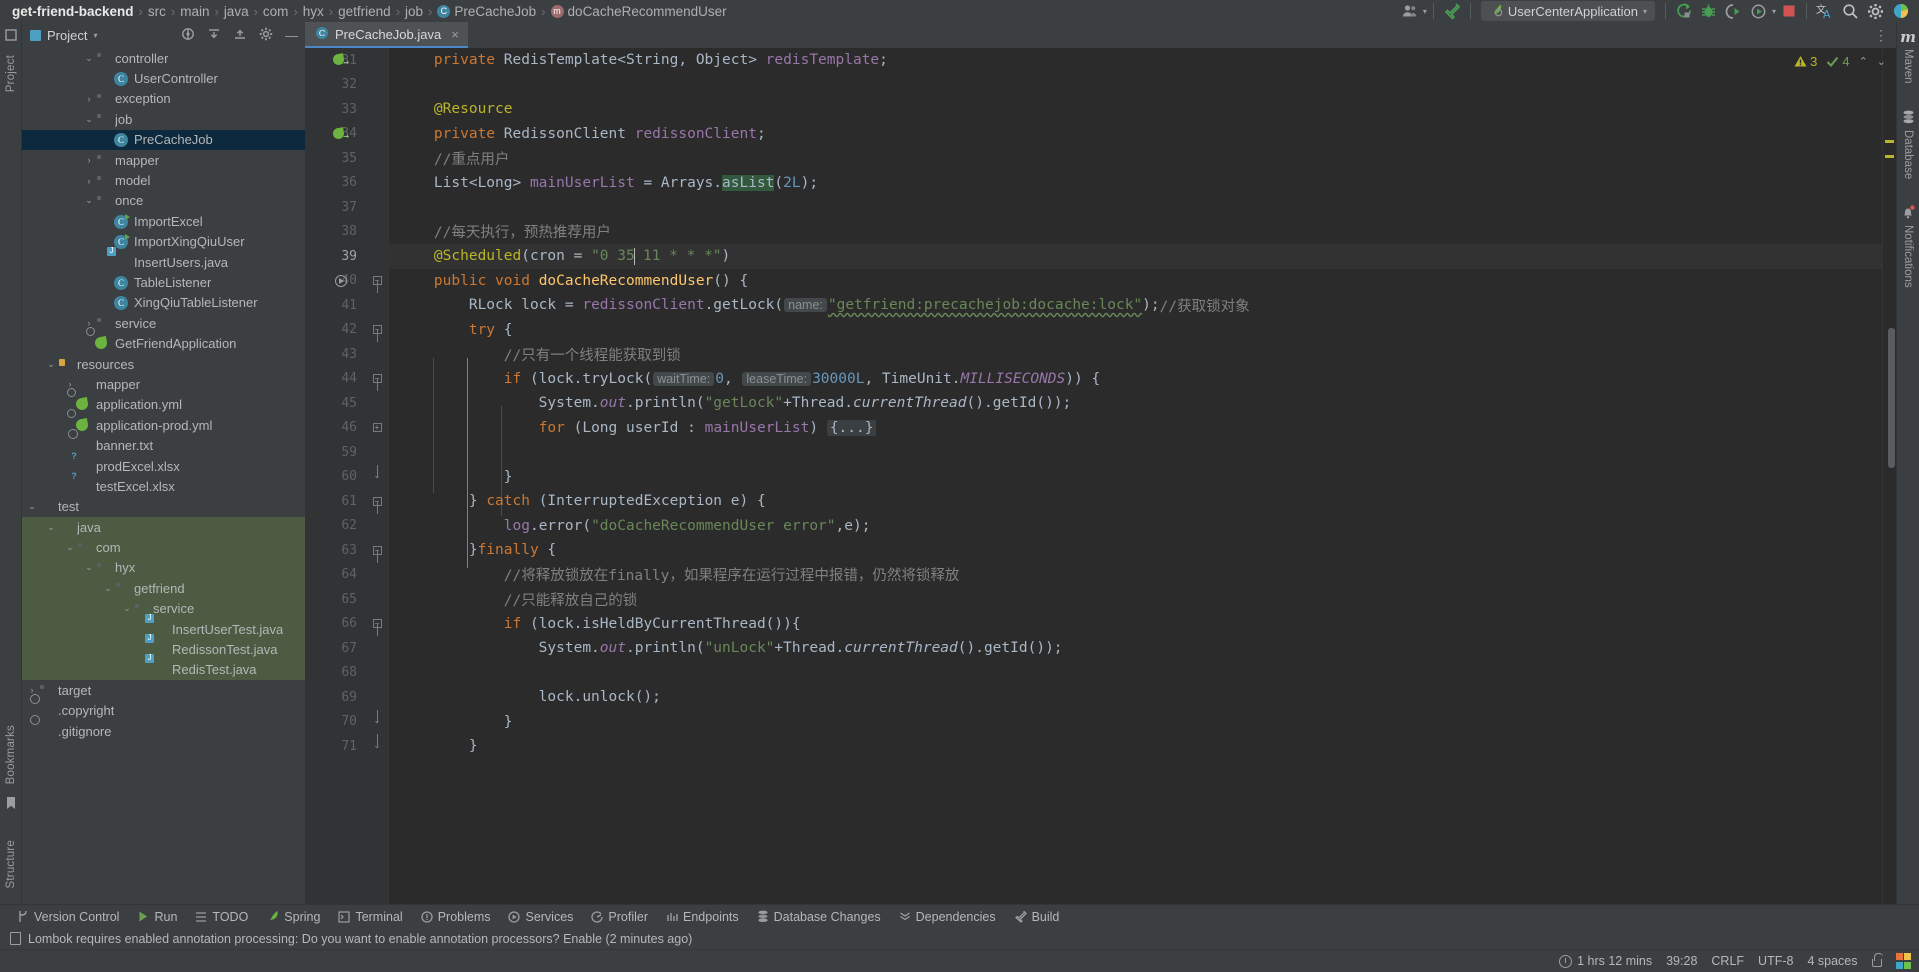 This screenshot has width=1919, height=972. What do you see at coordinates (364, 11) in the screenshot?
I see `breadcrumb-item-getfriend: getfriend` at bounding box center [364, 11].